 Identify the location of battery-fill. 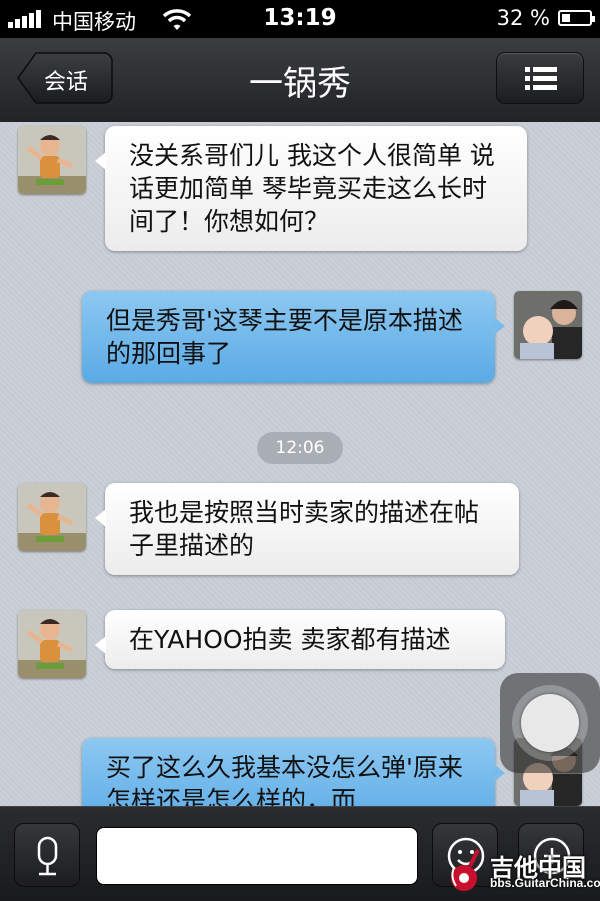
(566, 18).